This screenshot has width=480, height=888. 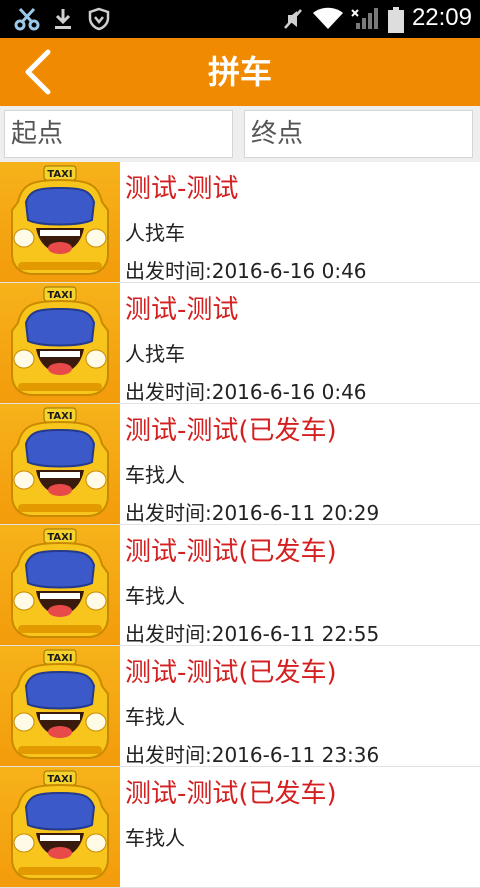 I want to click on start-point-input, so click(x=118, y=134).